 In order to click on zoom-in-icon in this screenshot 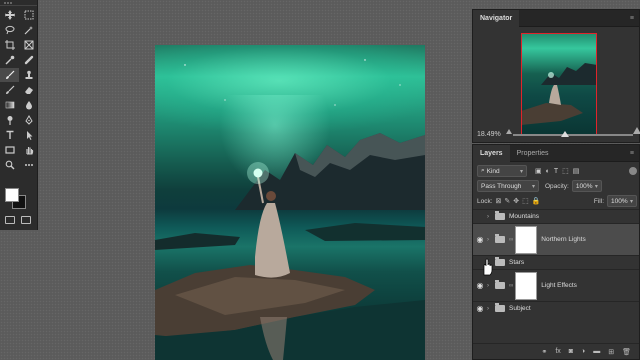, I will do `click(636, 130)`.